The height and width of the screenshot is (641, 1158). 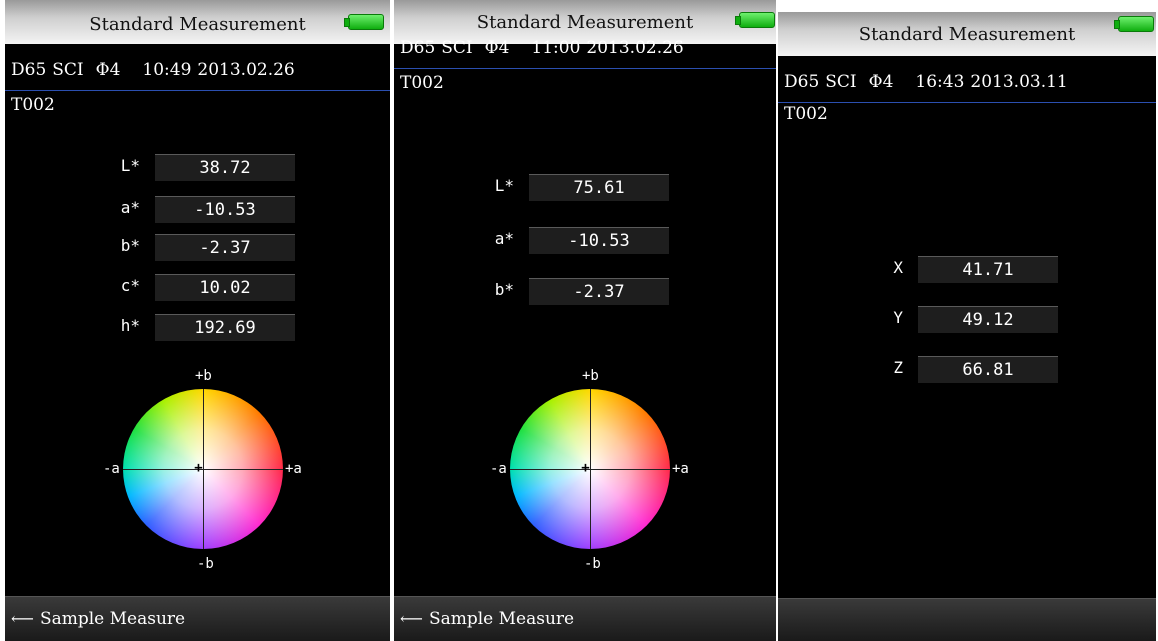 I want to click on measurement-info: D65 SCI Φ4 16:43 2013.03.11, so click(x=967, y=87).